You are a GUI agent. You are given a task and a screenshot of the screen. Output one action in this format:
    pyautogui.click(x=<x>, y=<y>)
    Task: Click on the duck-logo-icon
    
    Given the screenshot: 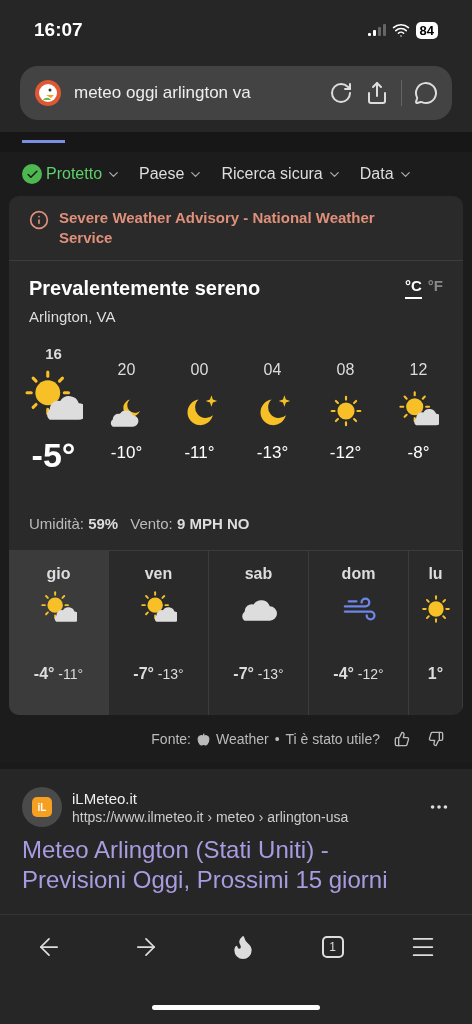 What is the action you would take?
    pyautogui.click(x=48, y=93)
    